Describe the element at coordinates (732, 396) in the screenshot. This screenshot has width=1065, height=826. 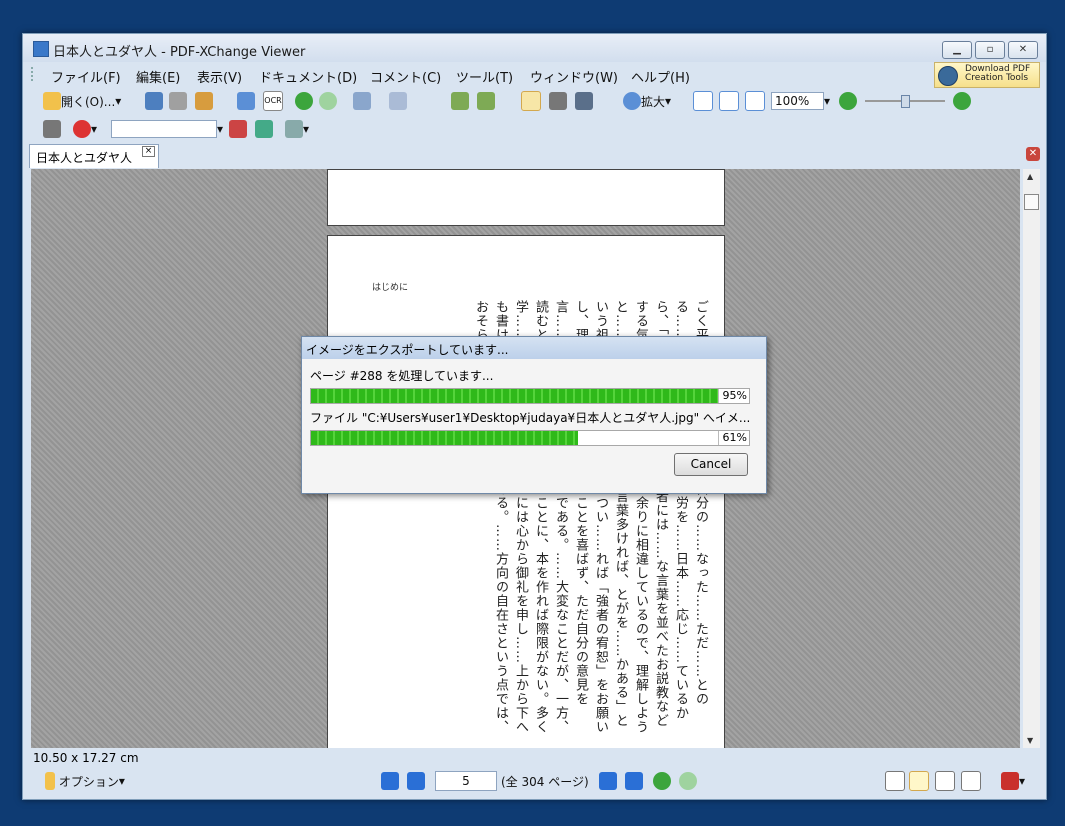
I see `page-progress-percent: 95%` at that location.